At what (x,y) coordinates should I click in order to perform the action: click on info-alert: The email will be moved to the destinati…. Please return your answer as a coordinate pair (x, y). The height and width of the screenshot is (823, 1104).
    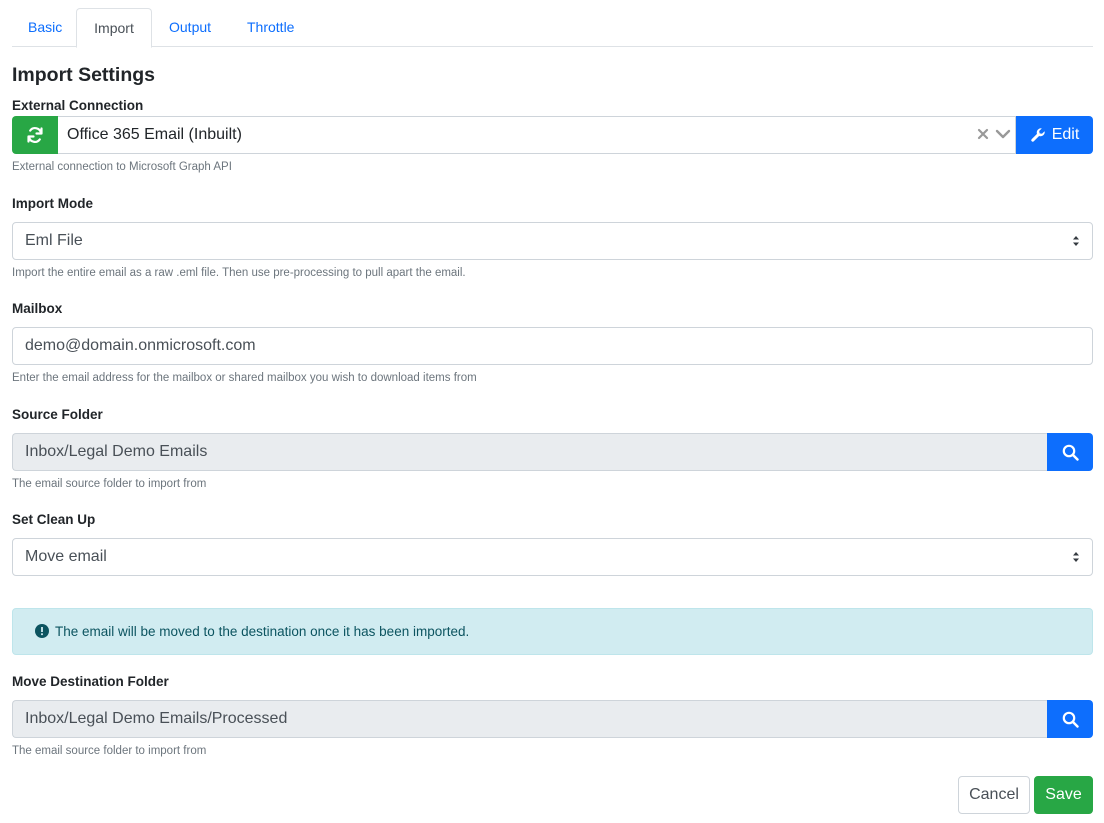
    Looking at the image, I should click on (552, 631).